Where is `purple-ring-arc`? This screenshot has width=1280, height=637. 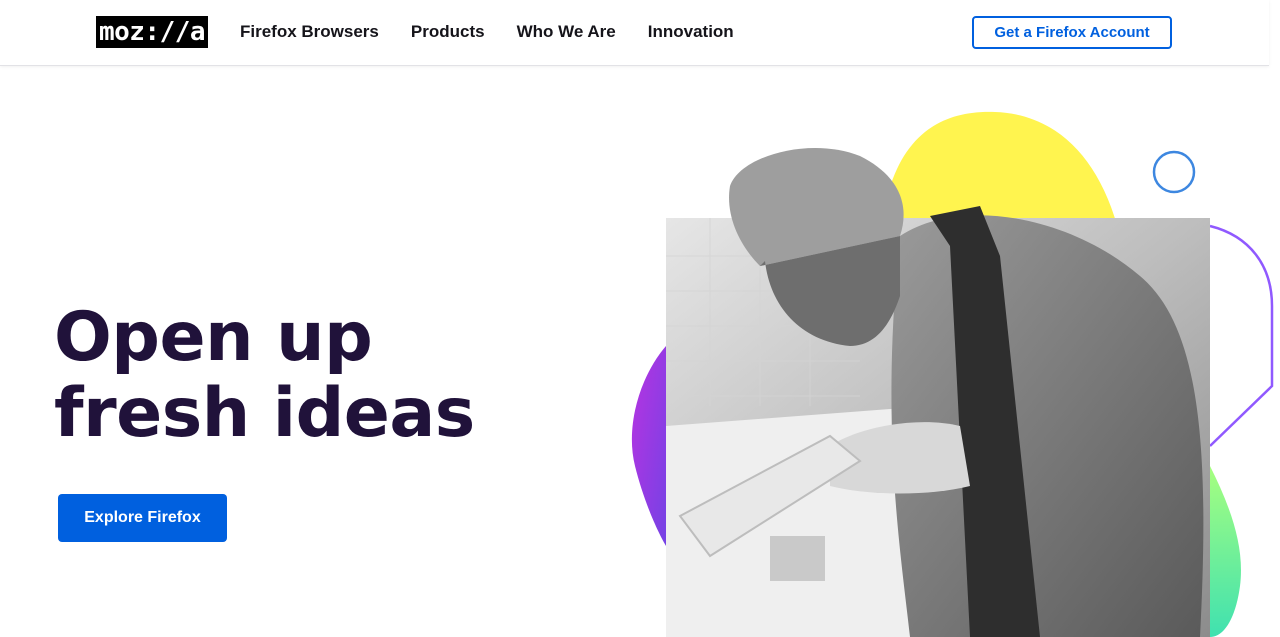
purple-ring-arc is located at coordinates (1241, 335).